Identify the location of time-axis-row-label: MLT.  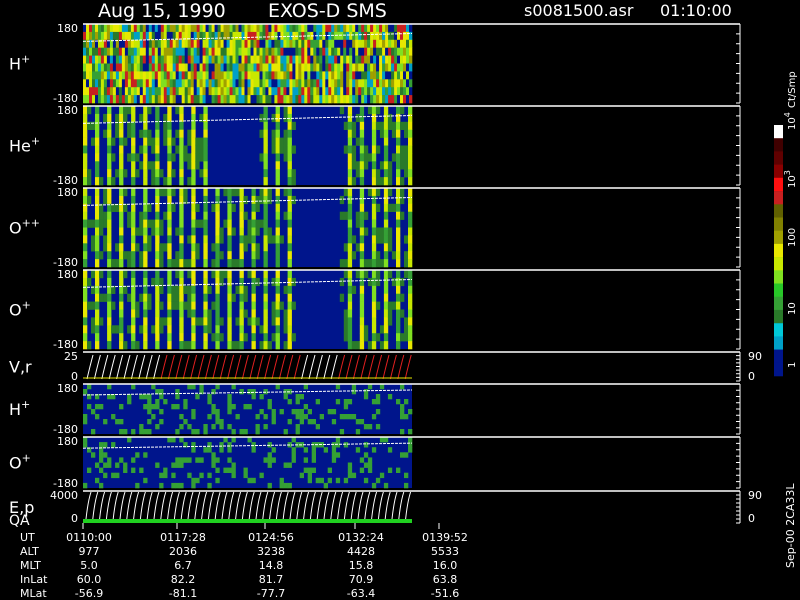
(30, 565).